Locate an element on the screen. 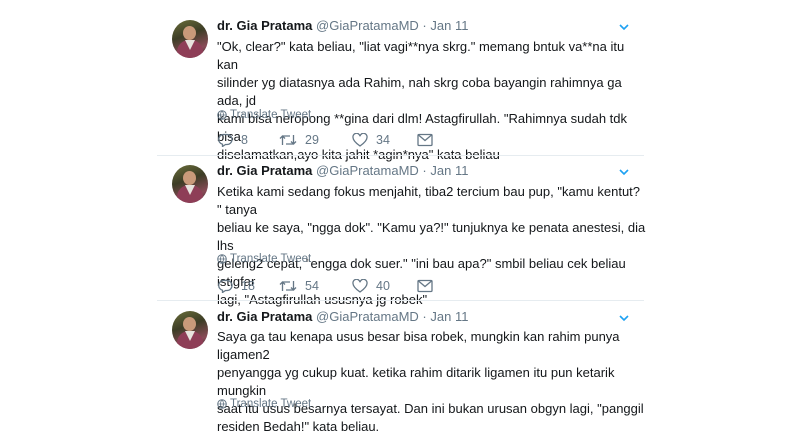 This screenshot has height=436, width=800. reply-button: 18 is located at coordinates (236, 286).